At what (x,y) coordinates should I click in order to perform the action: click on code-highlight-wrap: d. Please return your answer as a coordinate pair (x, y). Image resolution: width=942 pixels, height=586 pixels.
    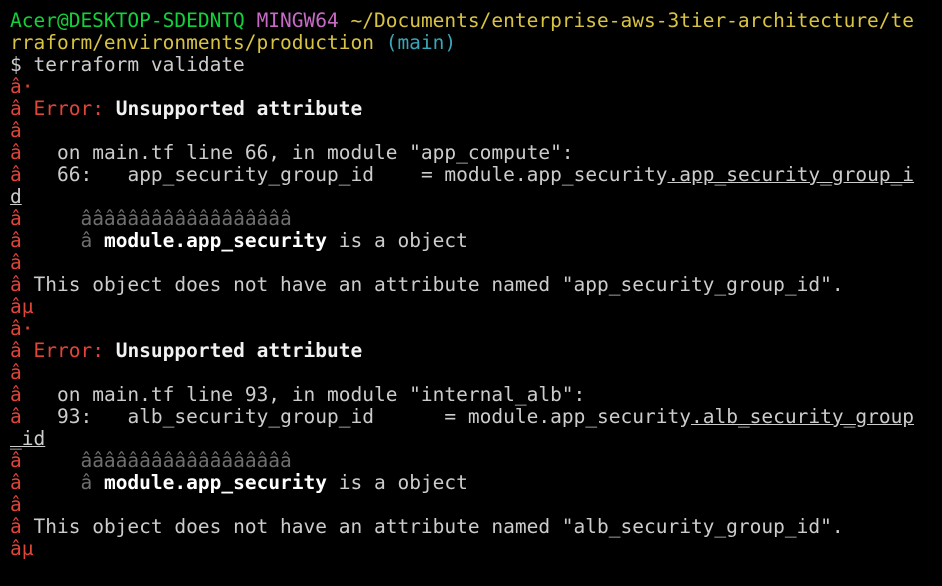
    Looking at the image, I should click on (16, 196).